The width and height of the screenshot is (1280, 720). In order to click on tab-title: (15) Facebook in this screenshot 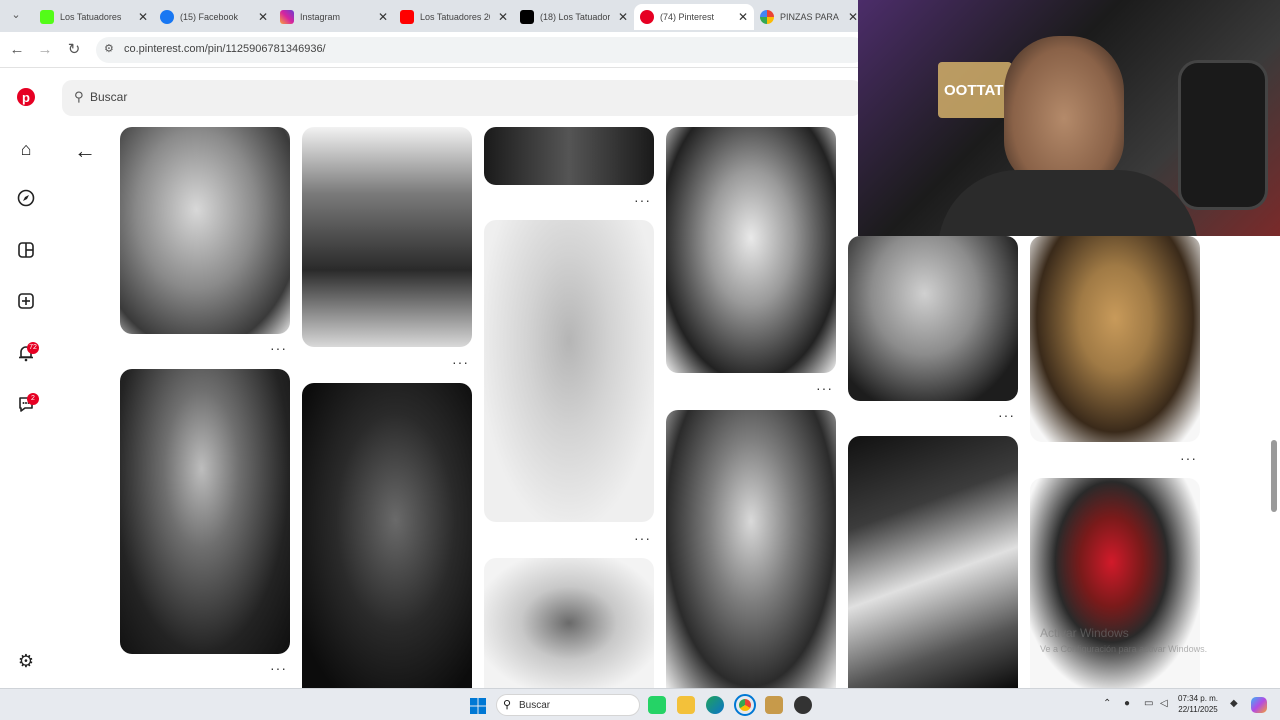, I will do `click(209, 17)`.